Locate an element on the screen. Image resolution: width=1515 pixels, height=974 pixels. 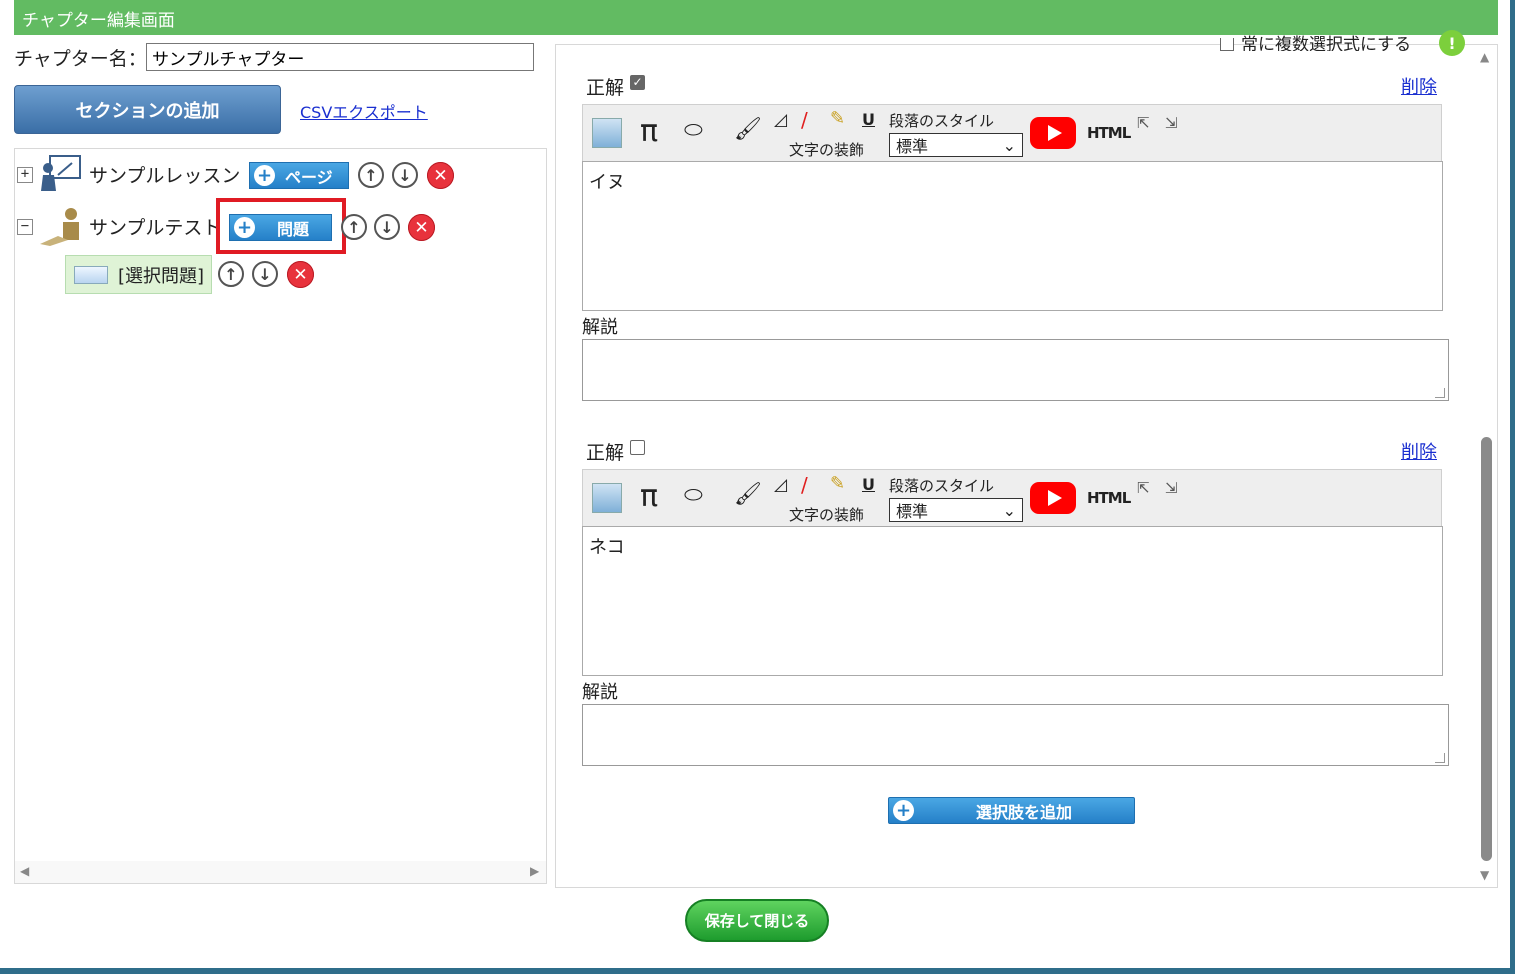
test-move-down-icon: ↓ is located at coordinates (387, 227).